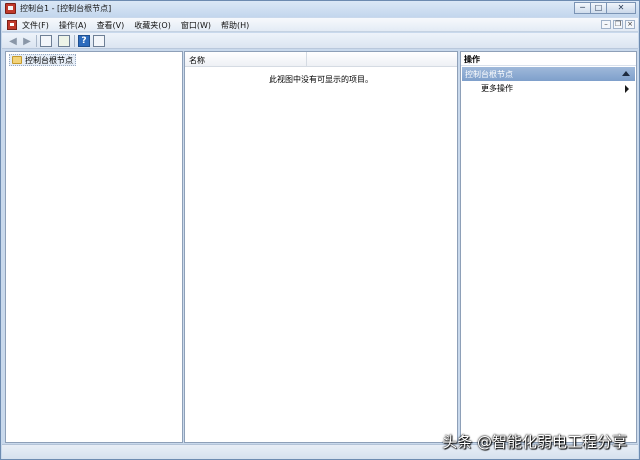 Image resolution: width=640 pixels, height=460 pixels. I want to click on menu-window: 窗口(W), so click(196, 25).